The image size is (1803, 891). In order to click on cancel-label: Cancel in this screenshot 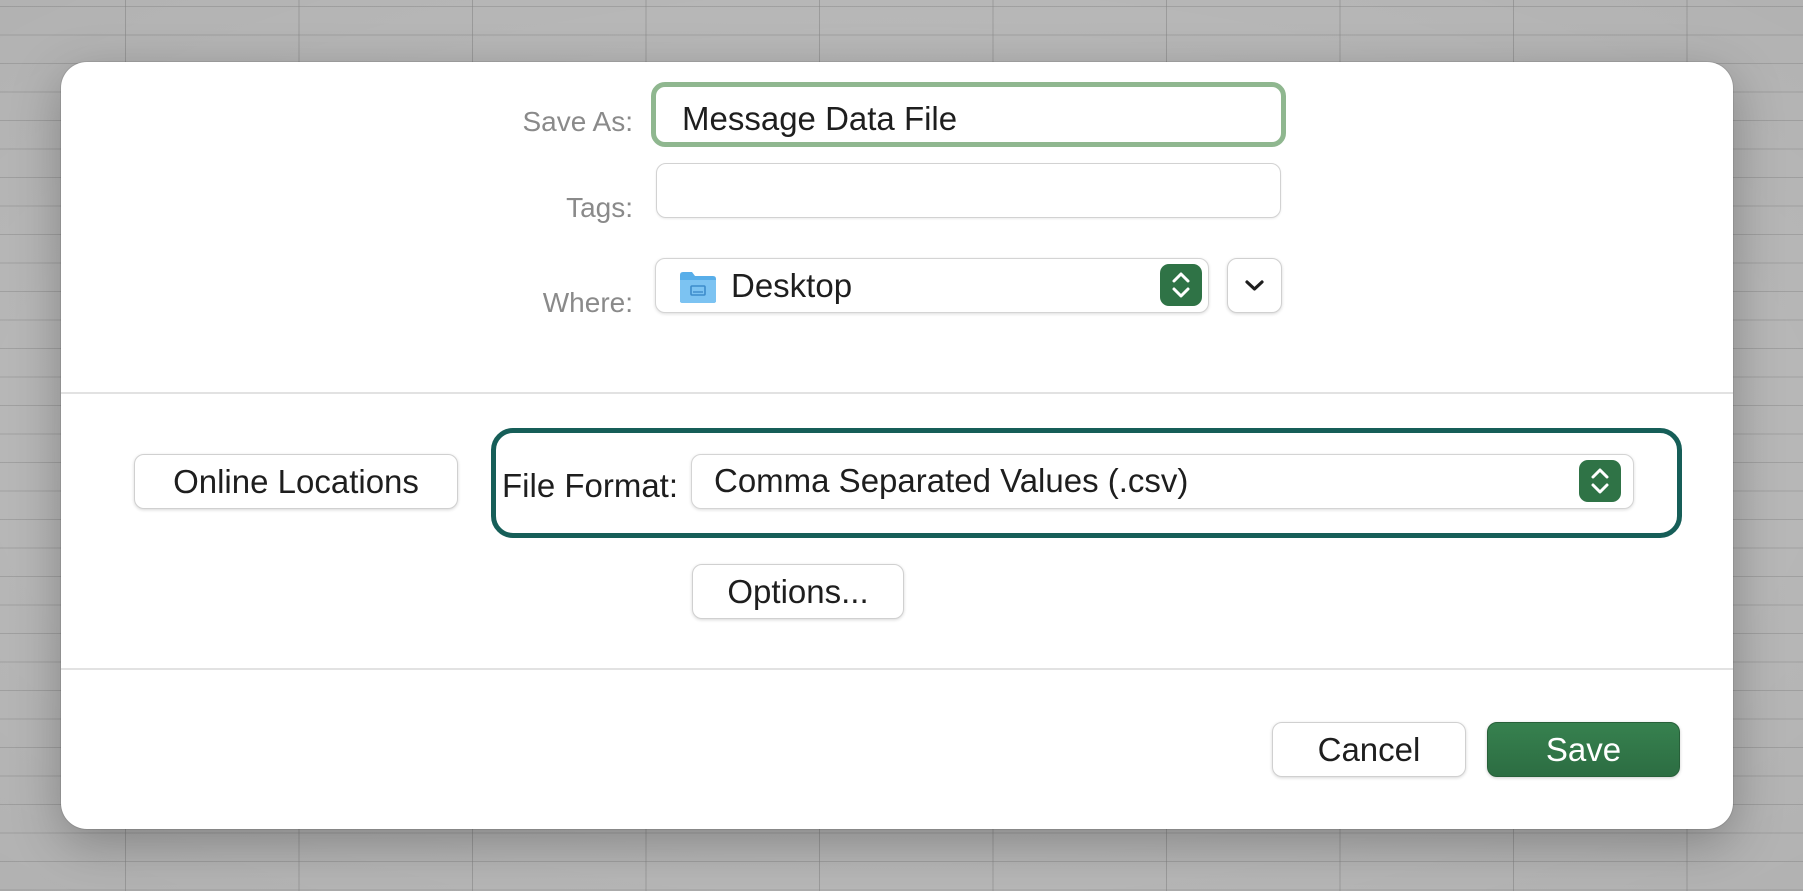, I will do `click(1369, 749)`.